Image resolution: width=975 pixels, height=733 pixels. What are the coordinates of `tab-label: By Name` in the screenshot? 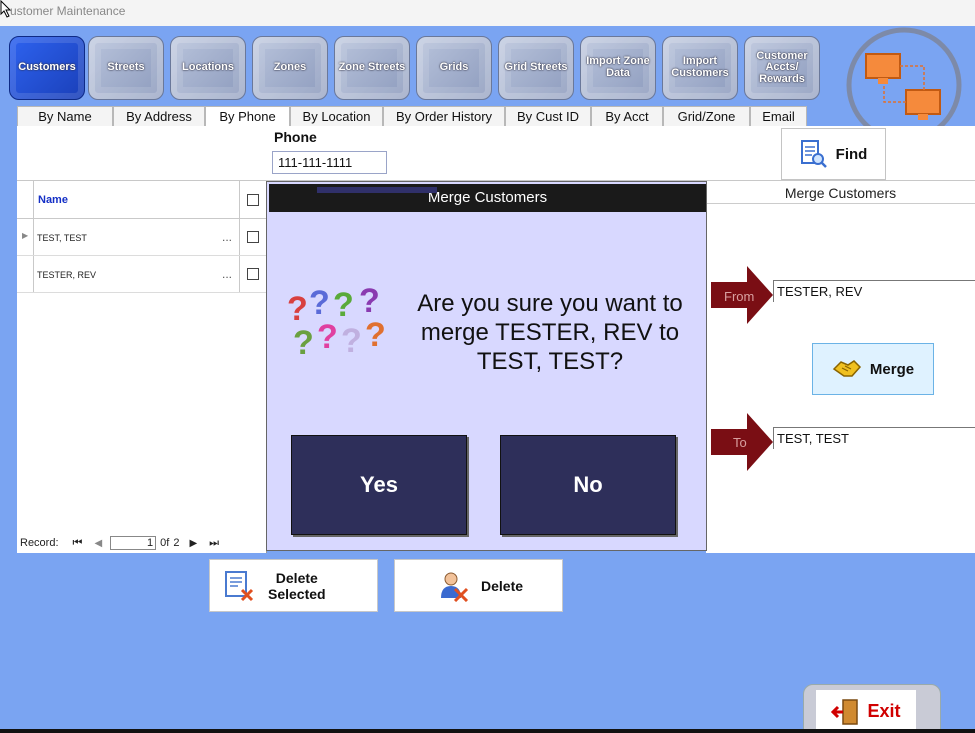 It's located at (65, 116).